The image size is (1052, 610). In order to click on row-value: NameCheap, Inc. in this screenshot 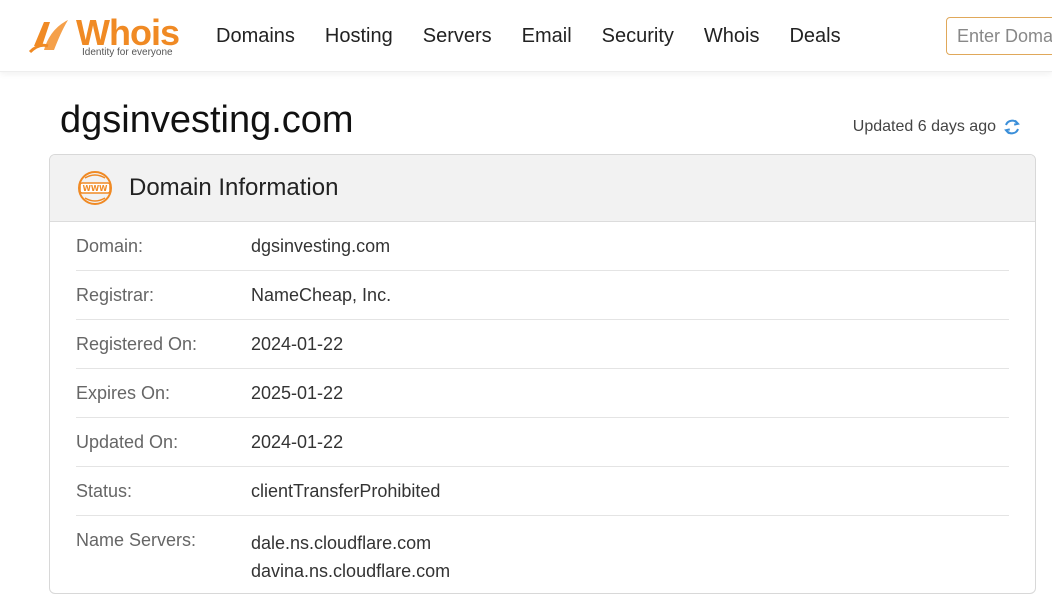, I will do `click(321, 295)`.